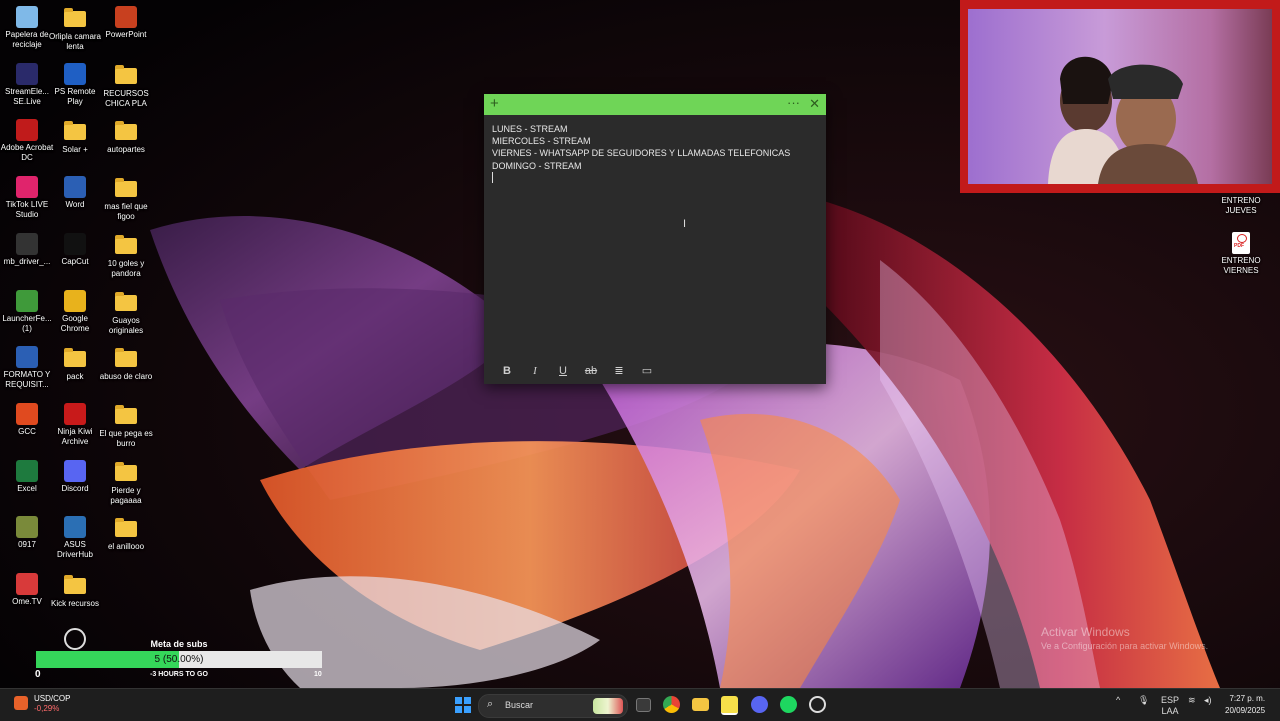  I want to click on desktop-icon-entreno-jueves: ENTRENO JUEVES, so click(1241, 206).